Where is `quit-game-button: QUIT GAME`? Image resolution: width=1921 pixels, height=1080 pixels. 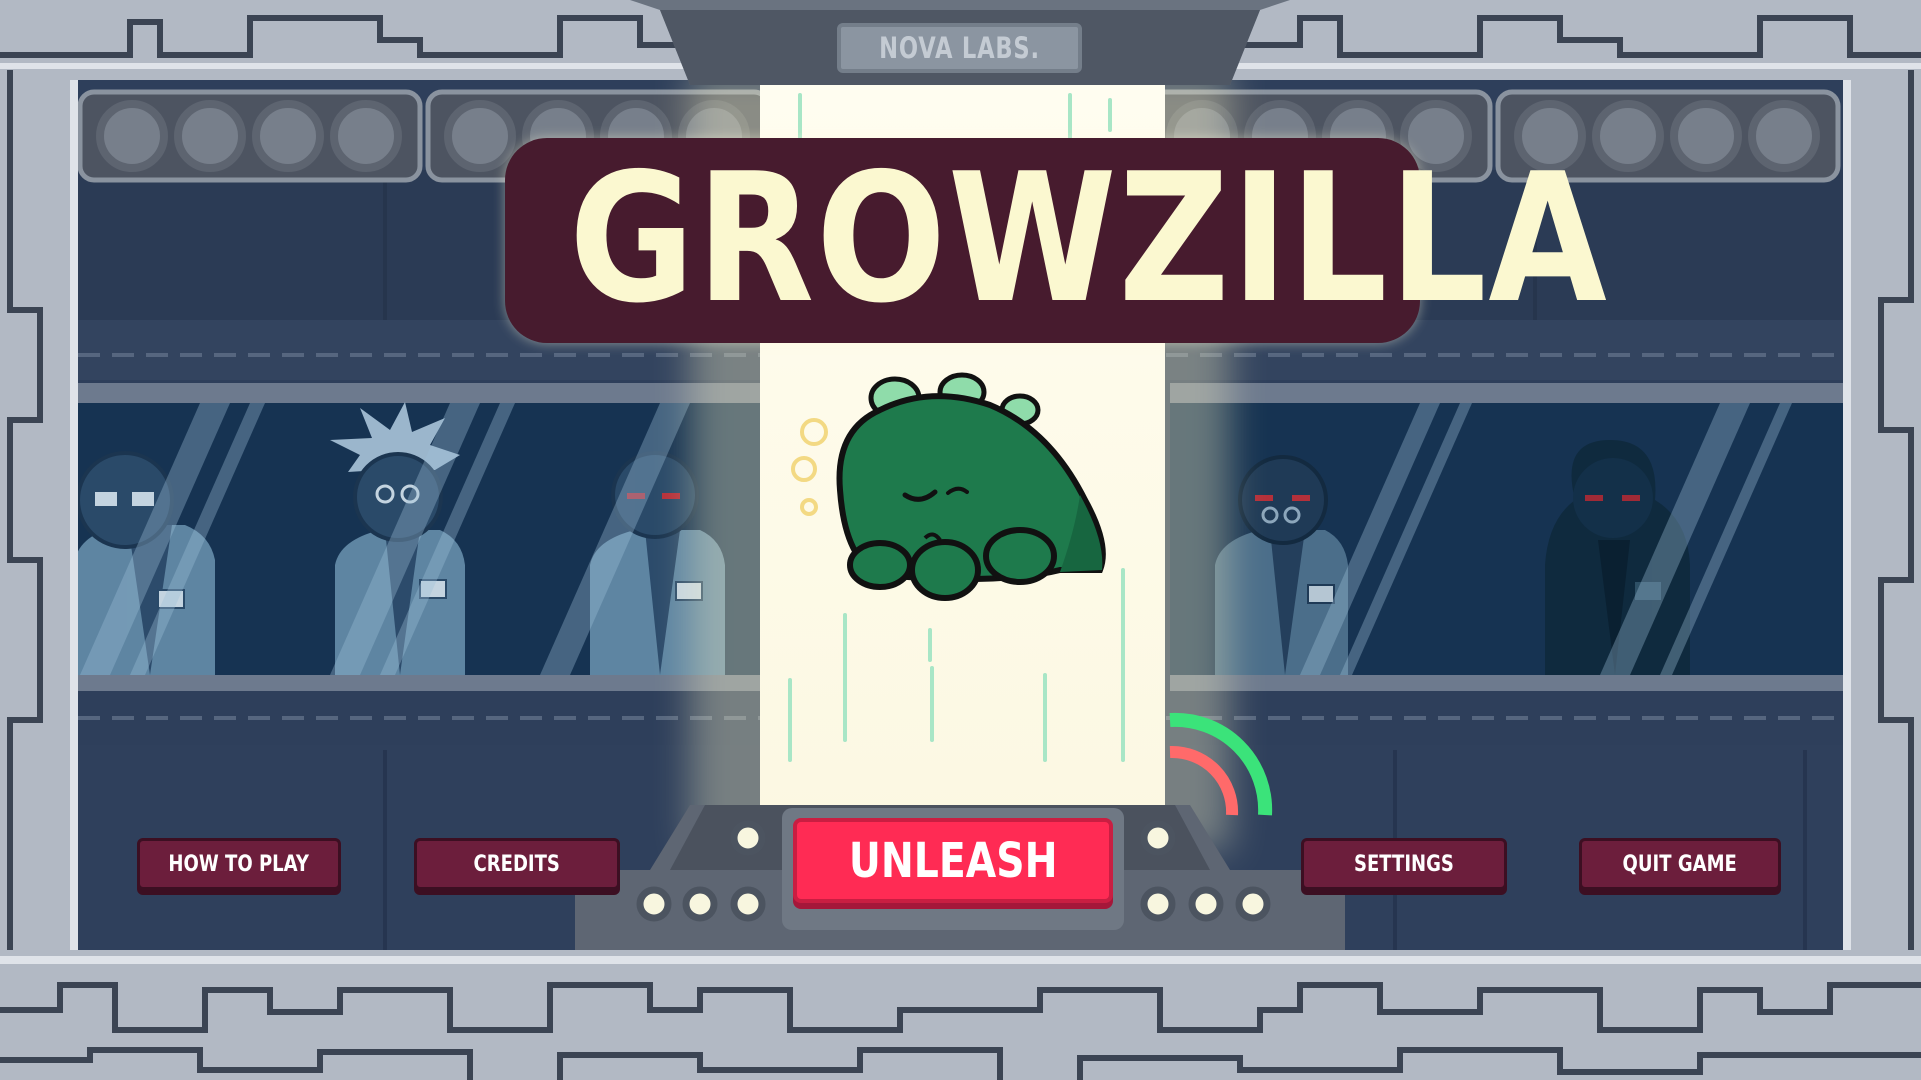
quit-game-button: QUIT GAME is located at coordinates (1680, 864).